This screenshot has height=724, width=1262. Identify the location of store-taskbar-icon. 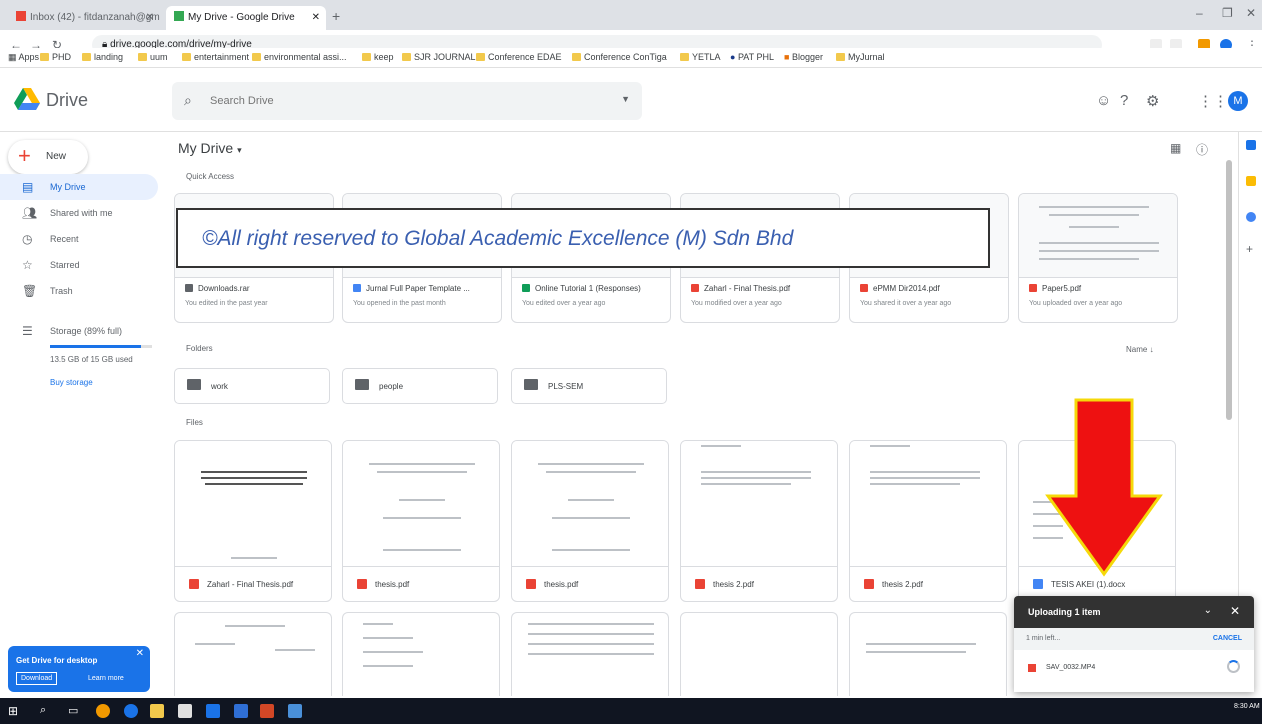
(185, 711).